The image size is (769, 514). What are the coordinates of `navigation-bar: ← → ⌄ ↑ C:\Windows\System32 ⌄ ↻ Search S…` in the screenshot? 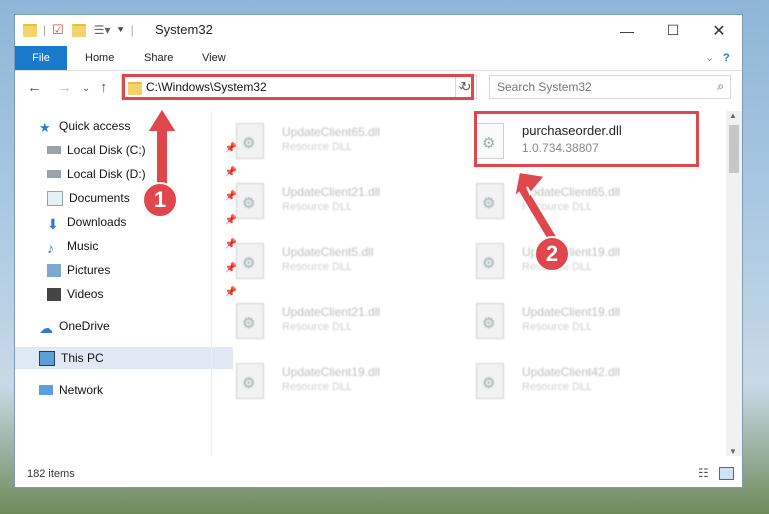 It's located at (378, 88).